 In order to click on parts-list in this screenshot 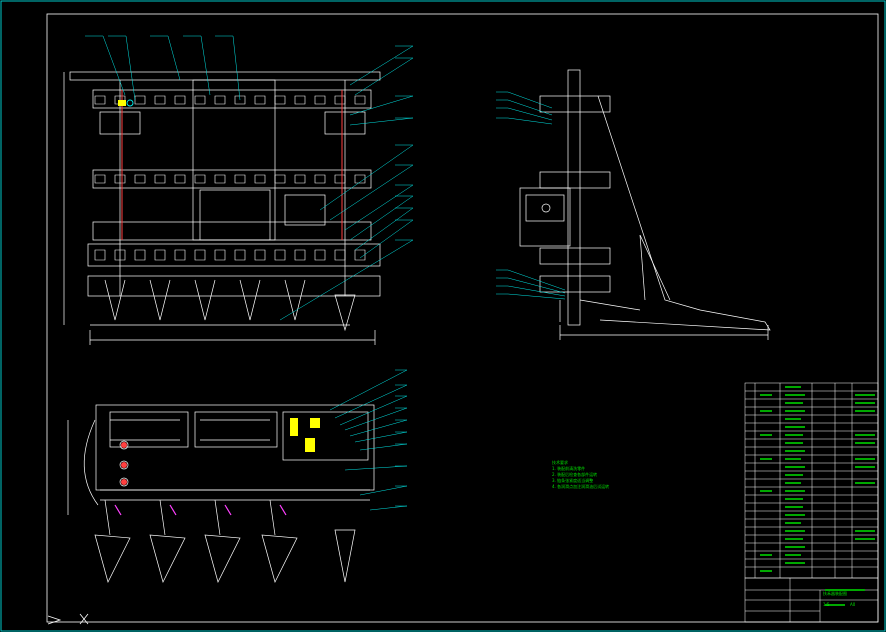, I will do `click(811, 480)`.